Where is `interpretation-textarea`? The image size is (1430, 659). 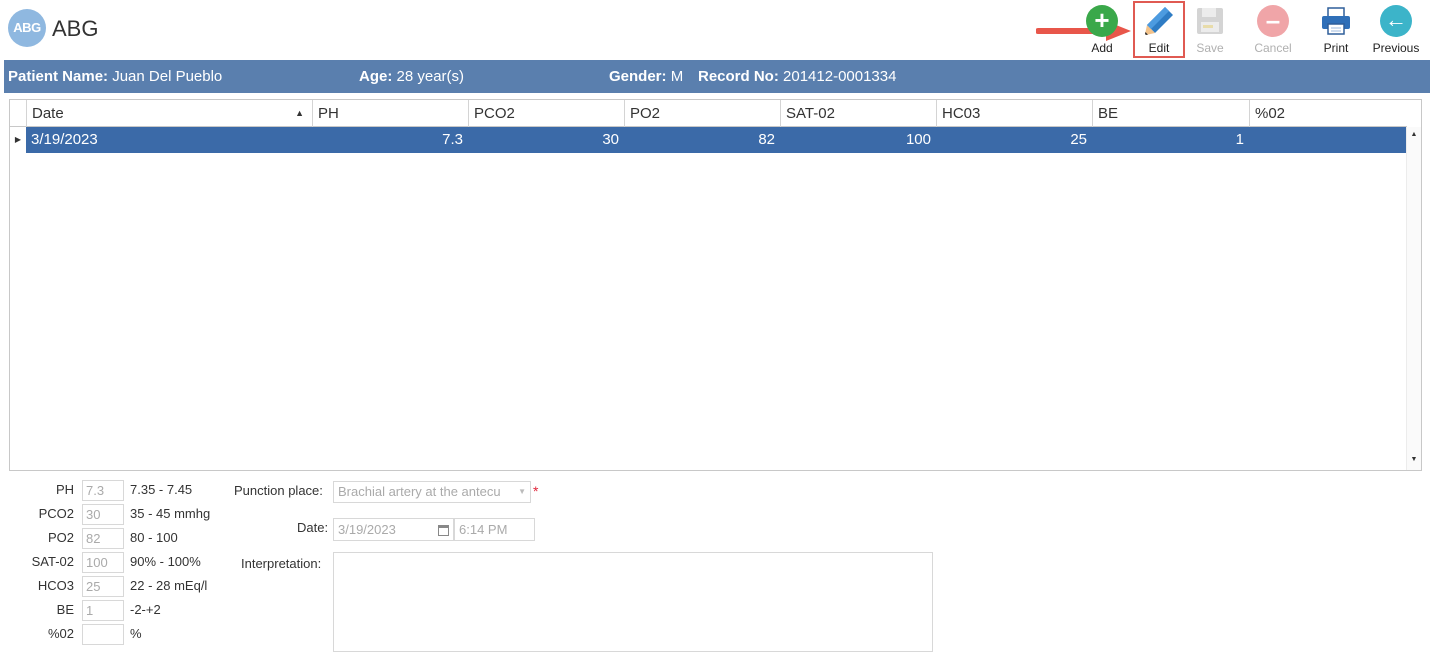
interpretation-textarea is located at coordinates (633, 602).